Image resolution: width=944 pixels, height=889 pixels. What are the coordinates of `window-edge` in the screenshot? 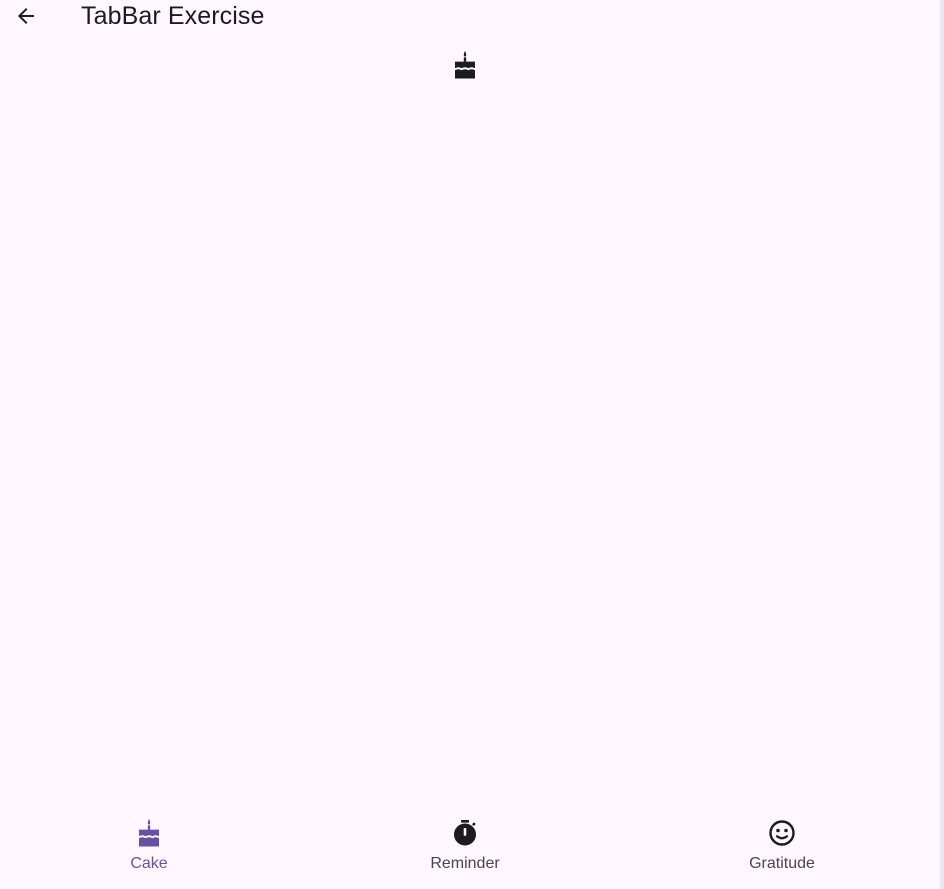 It's located at (942, 444).